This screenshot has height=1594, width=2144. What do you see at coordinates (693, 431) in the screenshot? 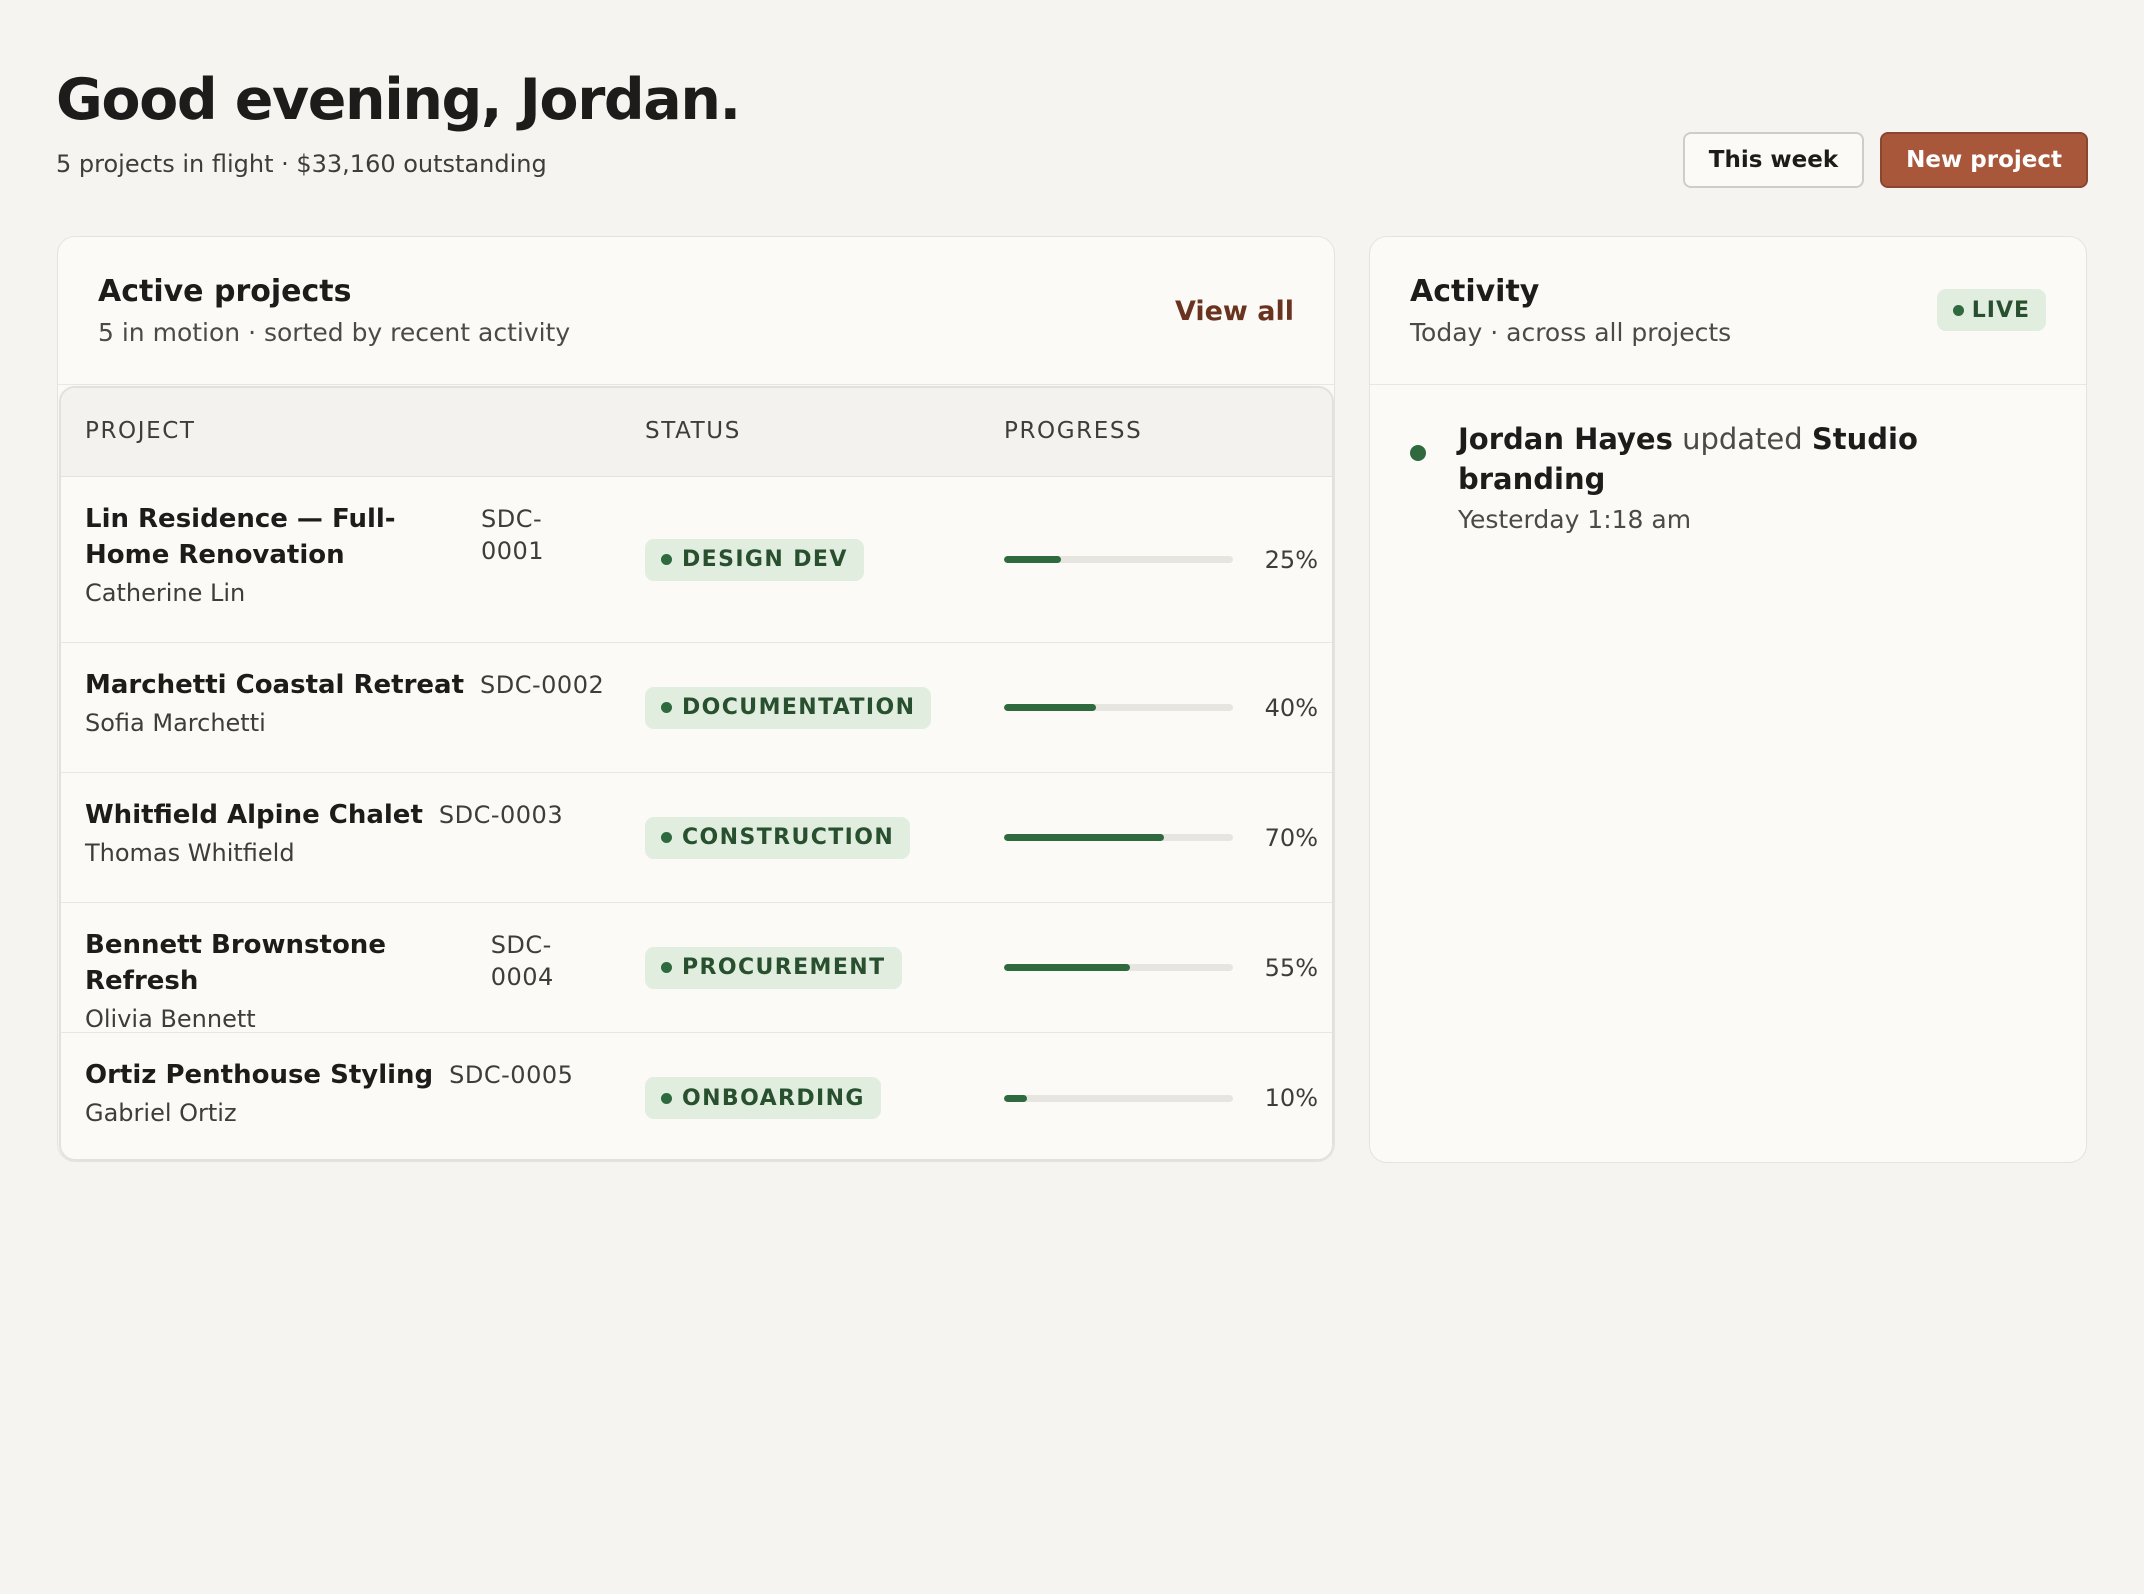
I see `column-header-status: STATUS` at bounding box center [693, 431].